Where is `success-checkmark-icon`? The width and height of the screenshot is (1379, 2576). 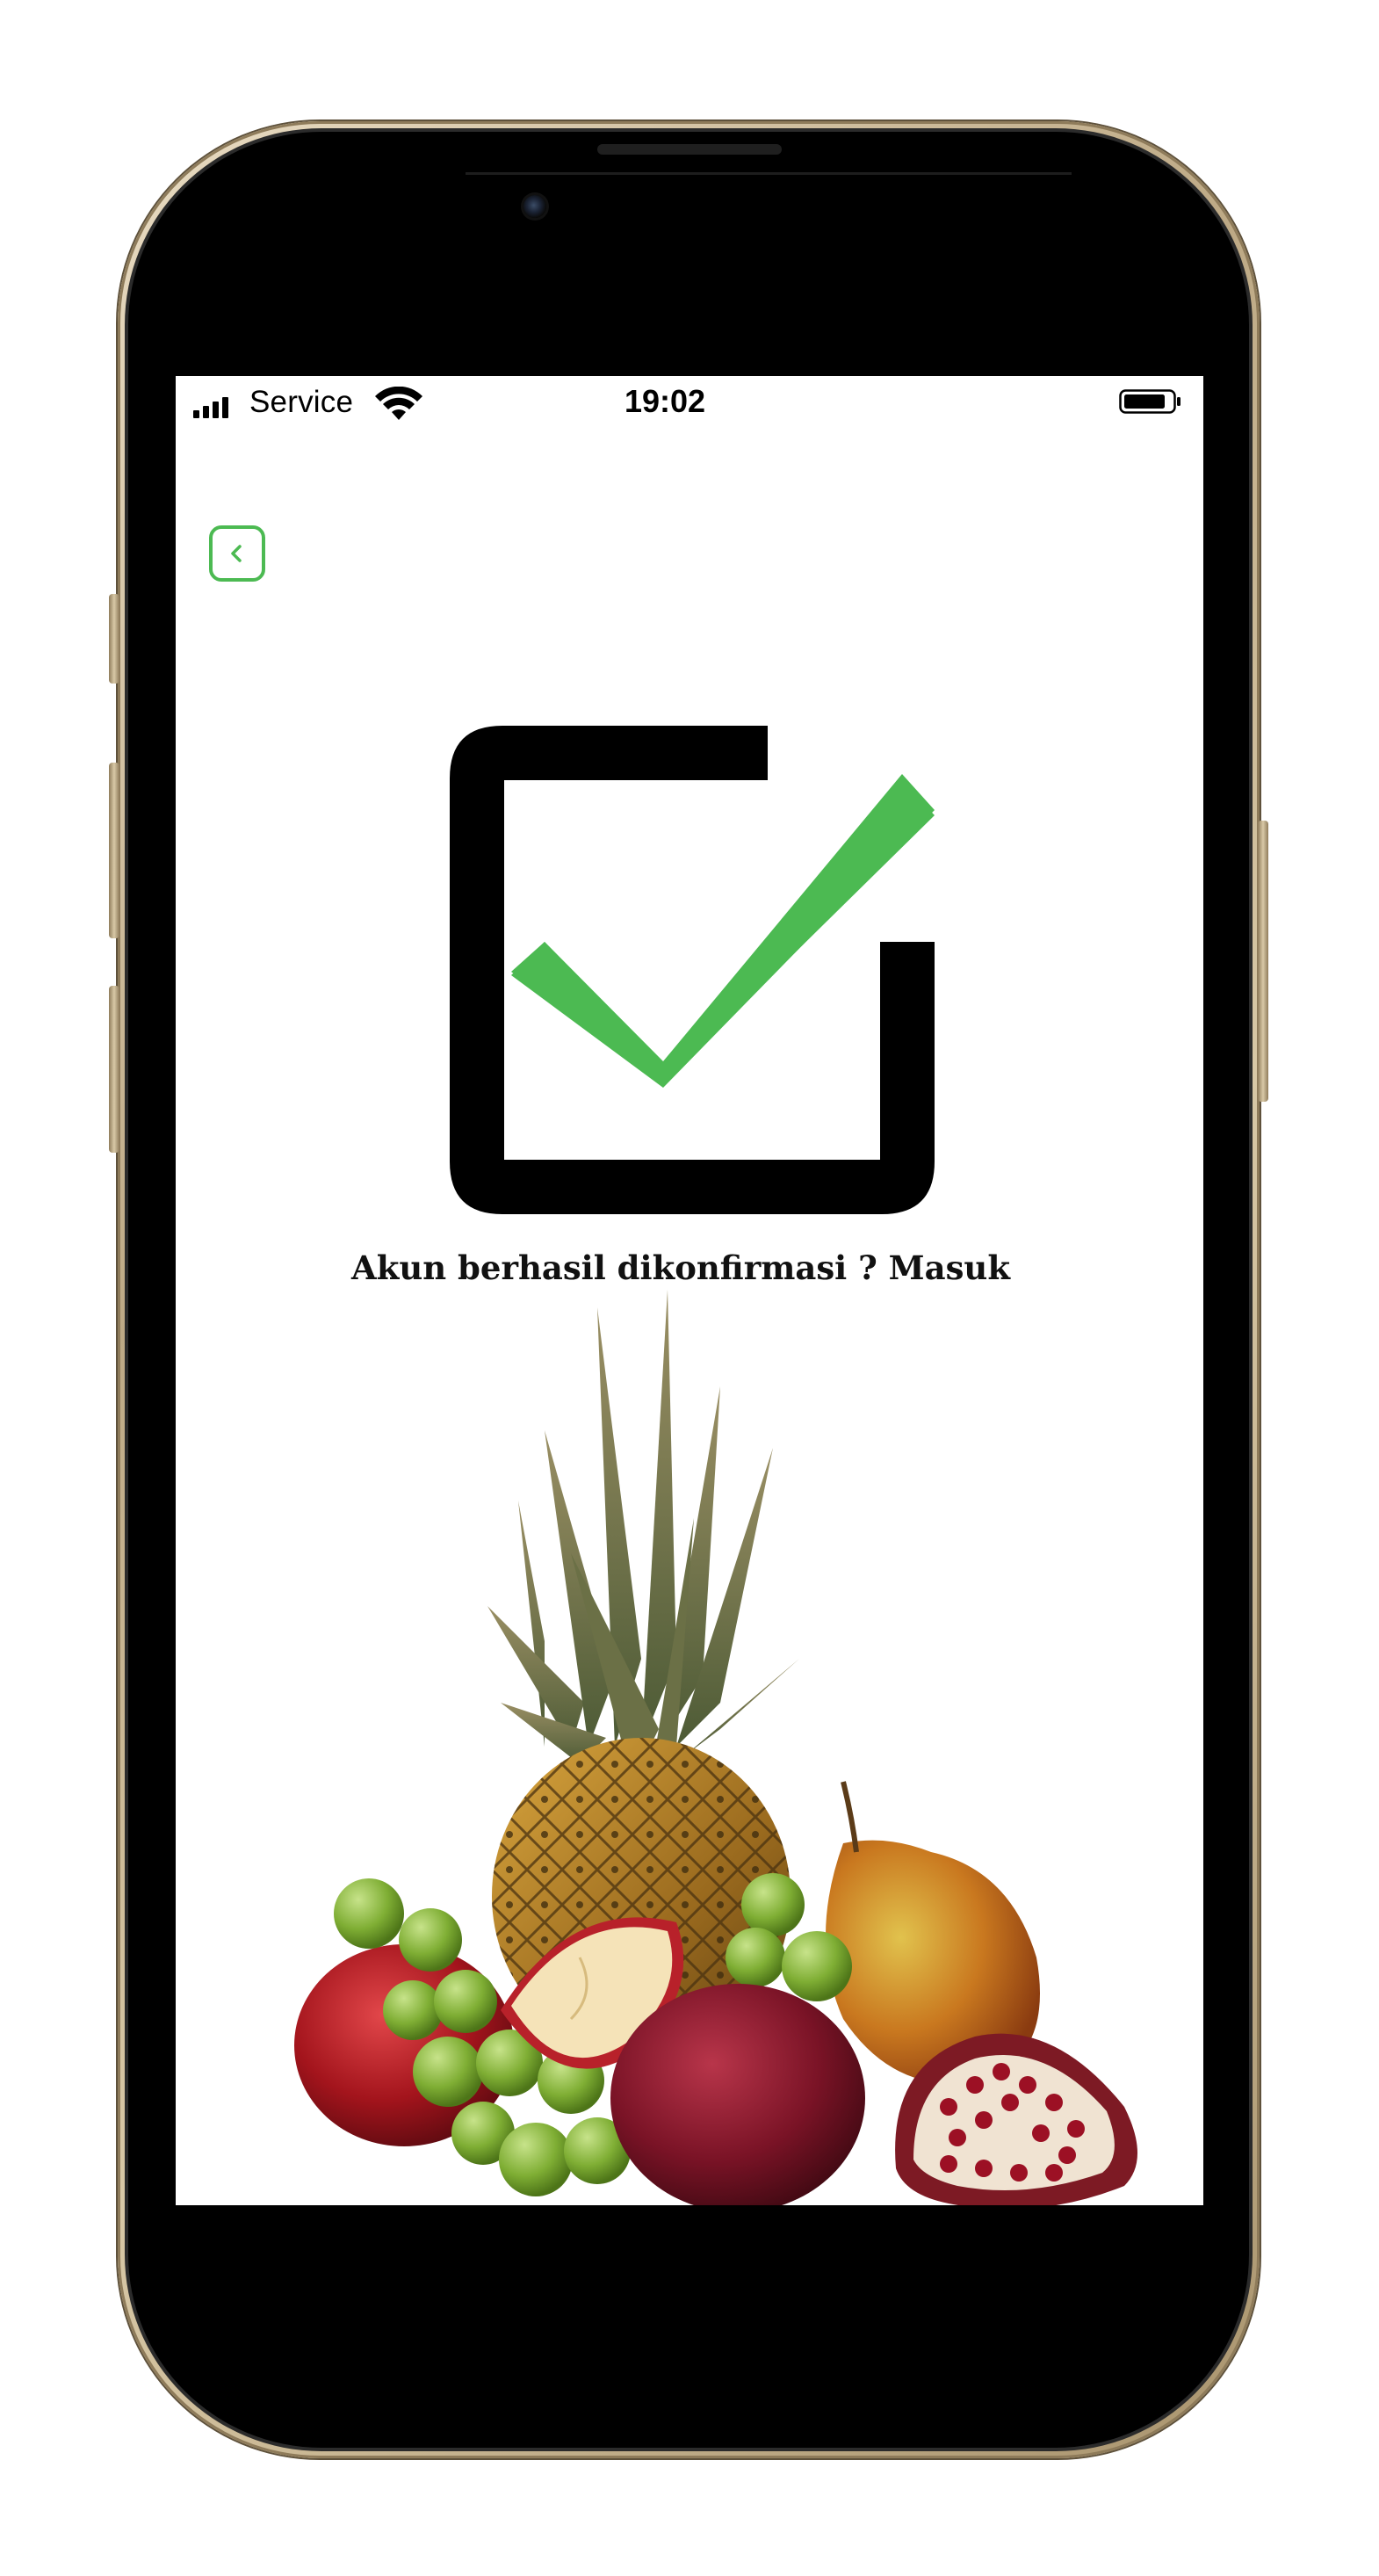
success-checkmark-icon is located at coordinates (692, 970).